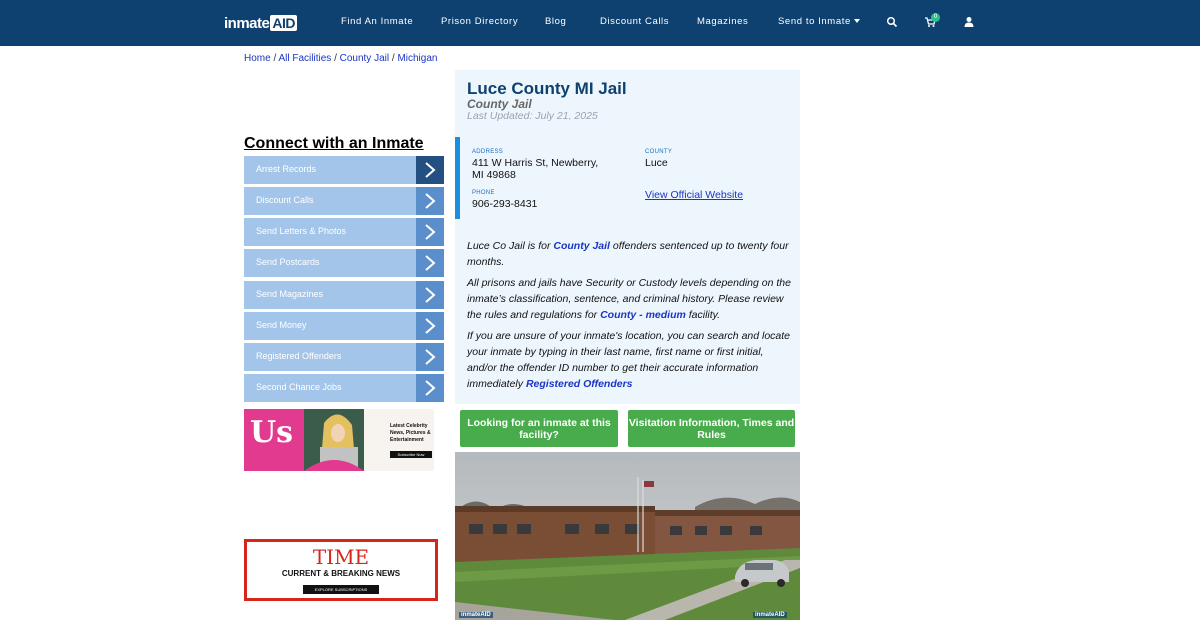 The width and height of the screenshot is (1200, 620). What do you see at coordinates (334, 440) in the screenshot?
I see `us-ad-photo` at bounding box center [334, 440].